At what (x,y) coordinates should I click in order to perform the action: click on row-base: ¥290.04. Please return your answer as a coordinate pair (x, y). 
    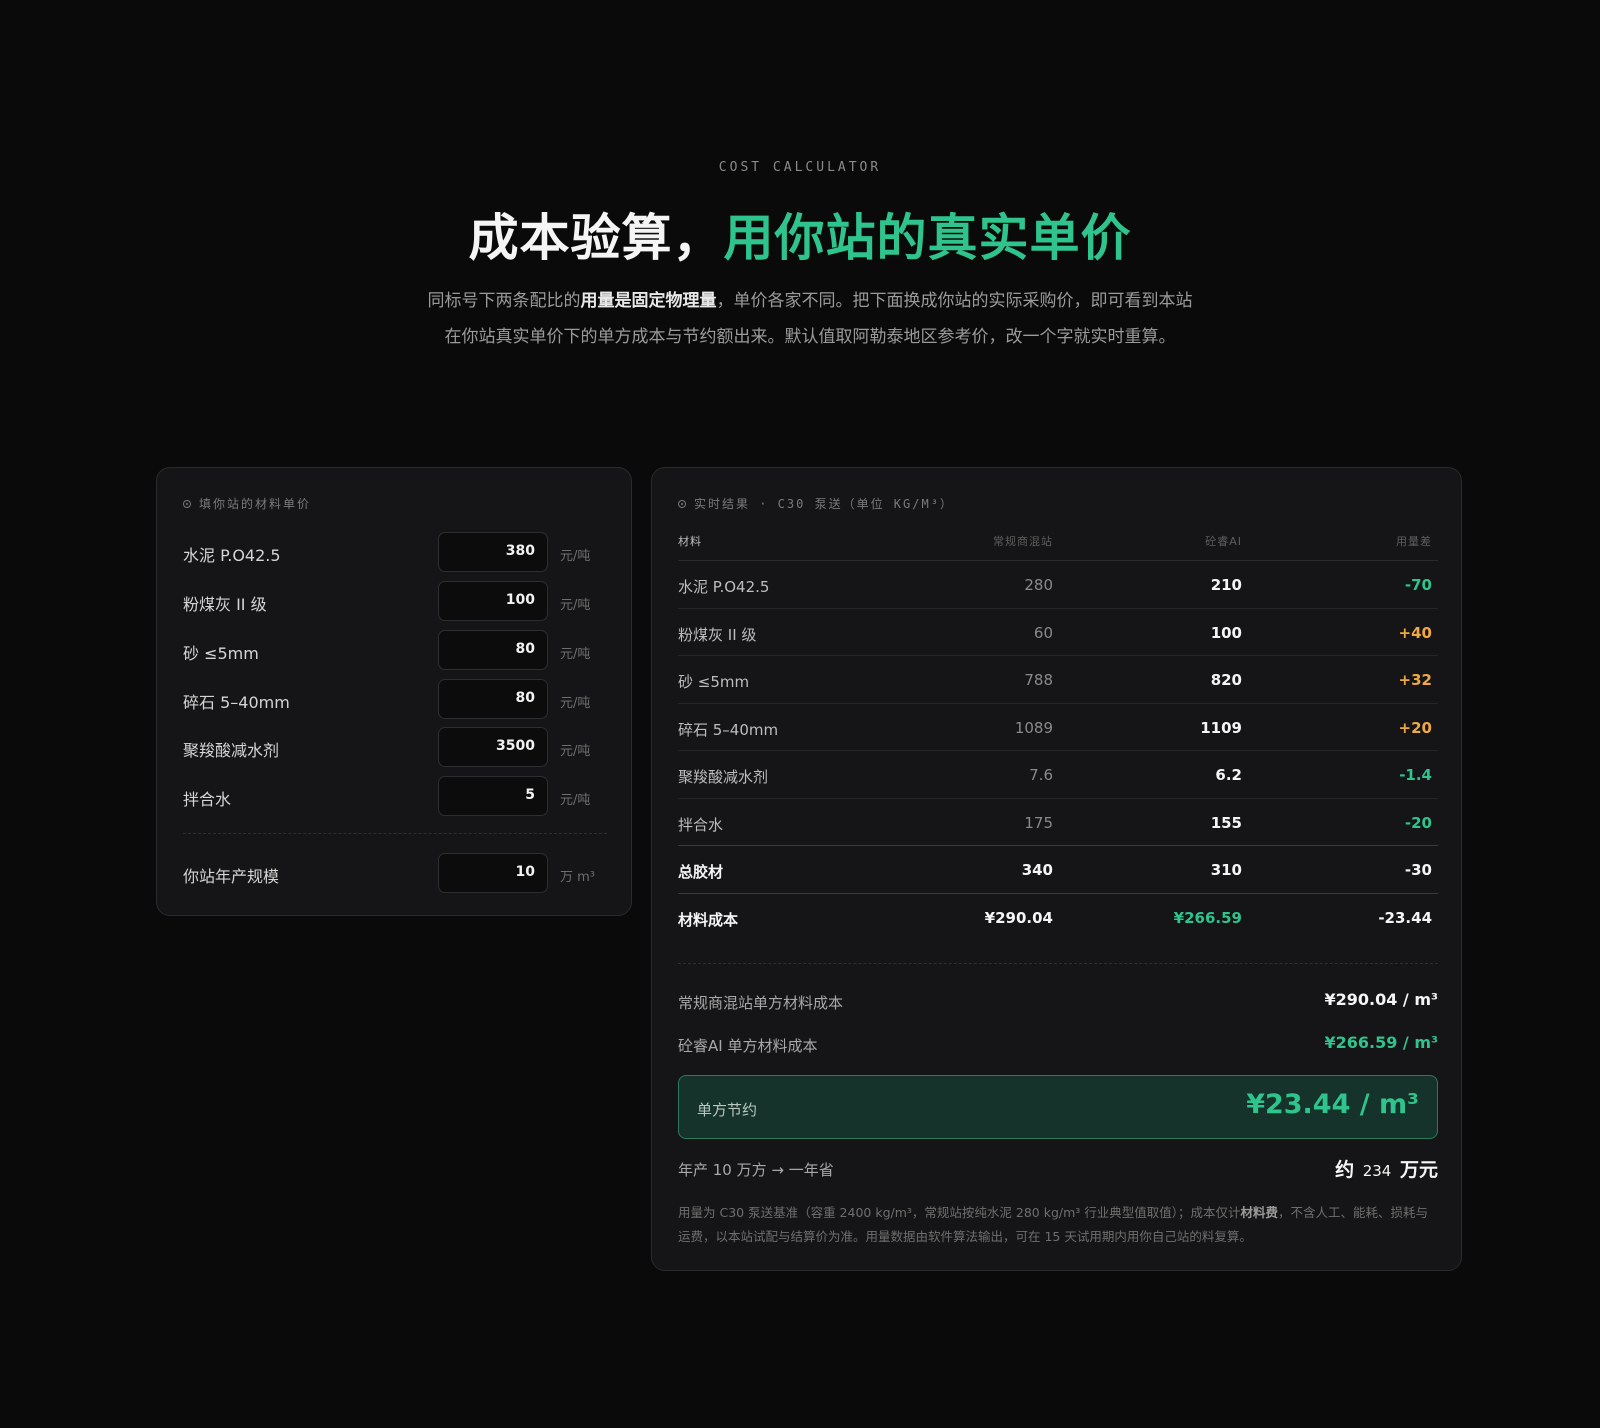
    Looking at the image, I should click on (1018, 917).